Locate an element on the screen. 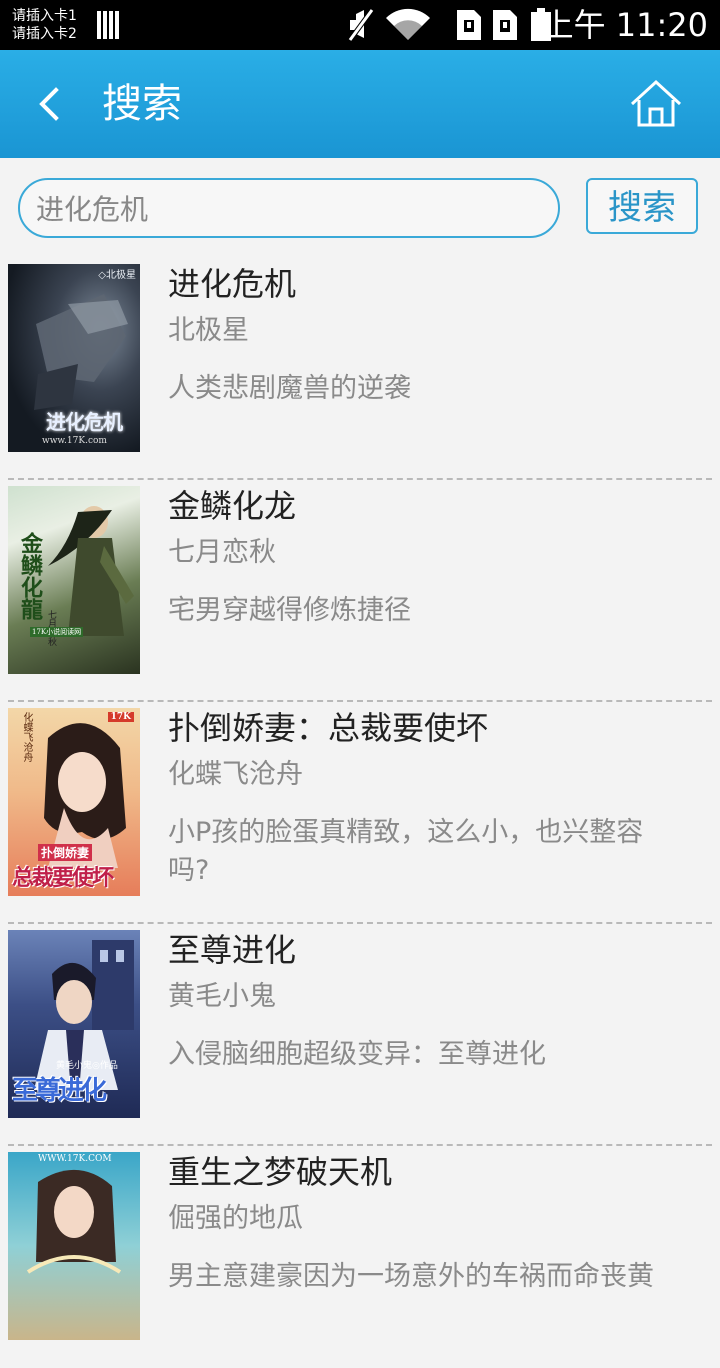 The width and height of the screenshot is (720, 1368). cover-title-art: 扑倒娇妻 is located at coordinates (65, 852).